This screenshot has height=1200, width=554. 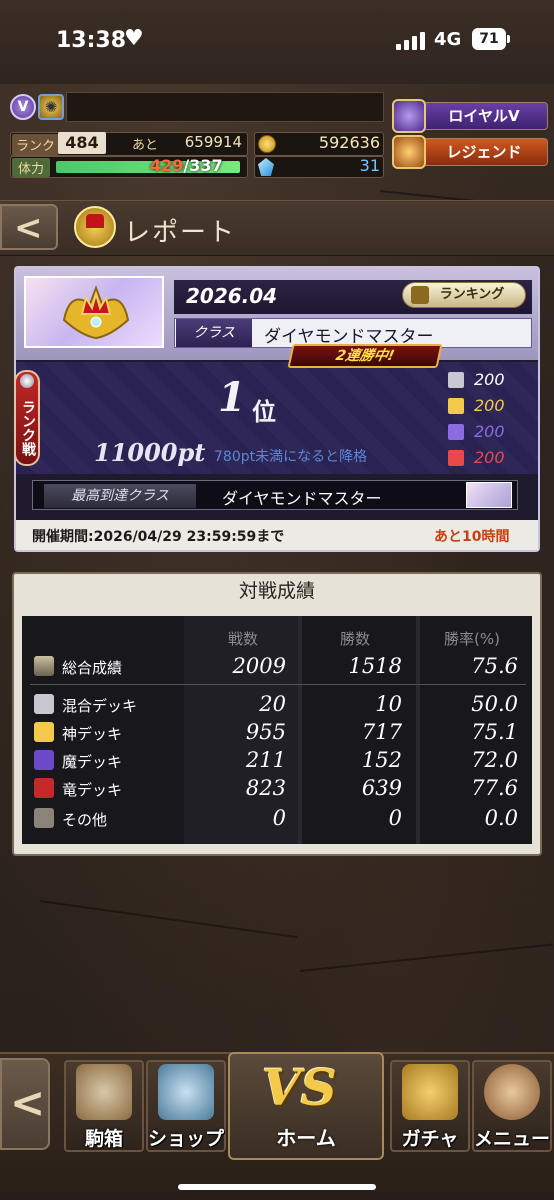 What do you see at coordinates (409, 152) in the screenshot?
I see `legend-crest-icon` at bounding box center [409, 152].